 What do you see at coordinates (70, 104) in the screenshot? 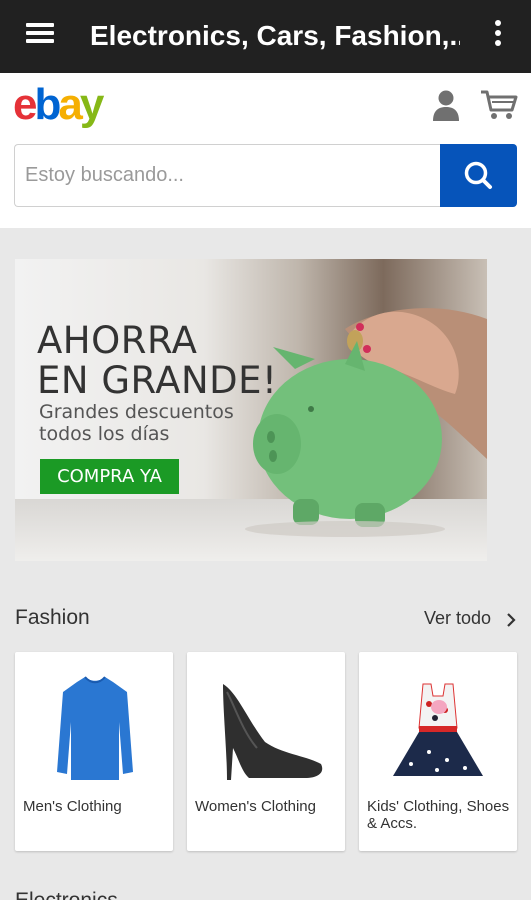
I see `logo-letter-a: a` at bounding box center [70, 104].